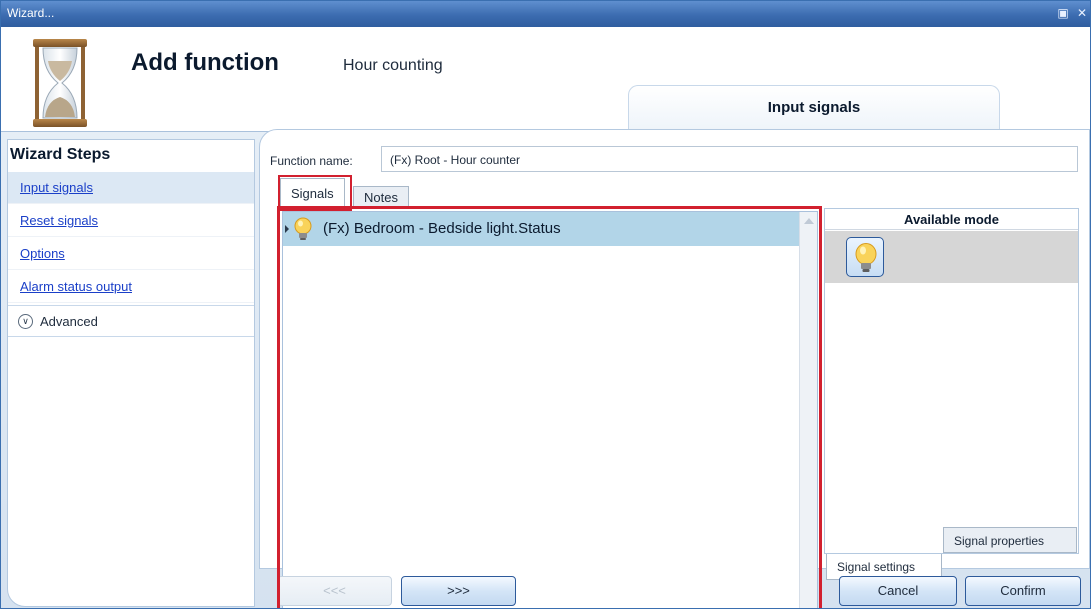 This screenshot has height=609, width=1091. Describe the element at coordinates (1023, 591) in the screenshot. I see `confirm-button: Confirm` at that location.